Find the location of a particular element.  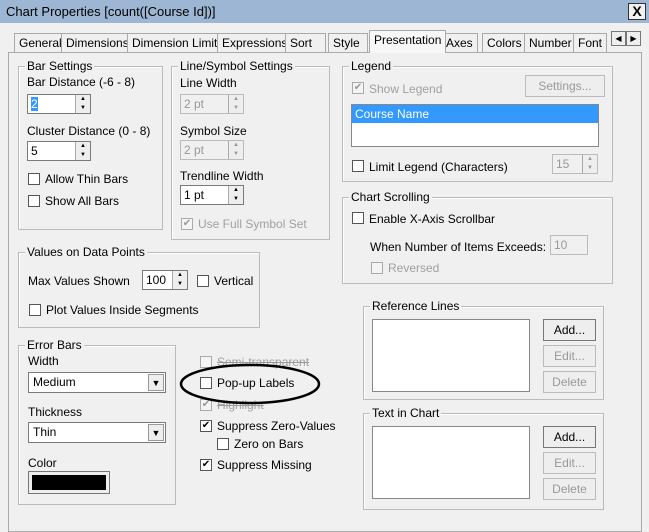

suppress-missing-label: Suppress Missing is located at coordinates (264, 465).